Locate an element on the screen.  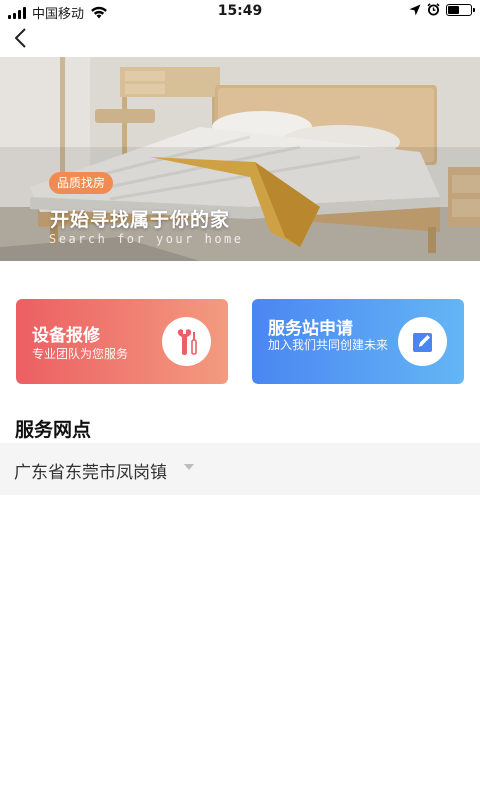
wrench-screwdriver-icon is located at coordinates (187, 341).